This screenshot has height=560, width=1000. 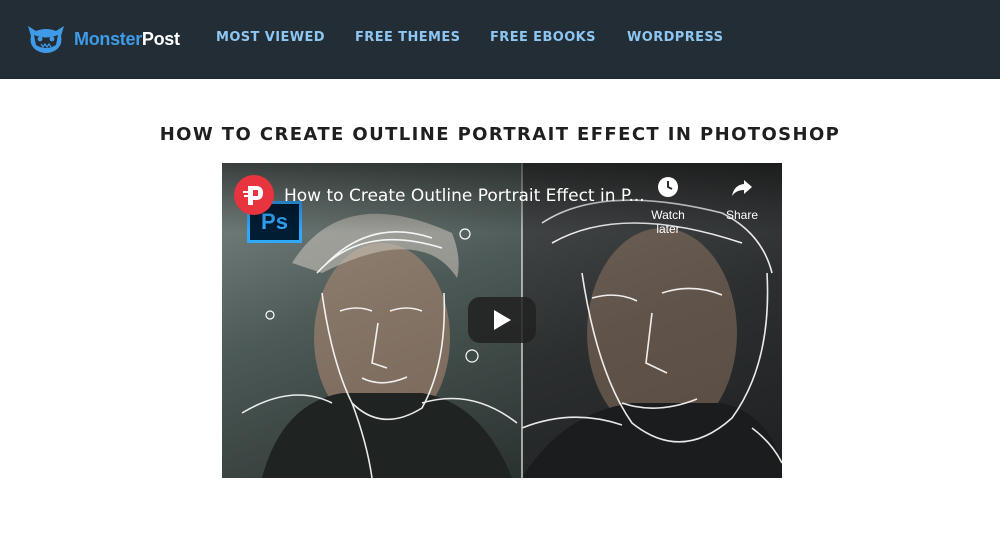 I want to click on logo-text-post: Post, so click(x=160, y=38).